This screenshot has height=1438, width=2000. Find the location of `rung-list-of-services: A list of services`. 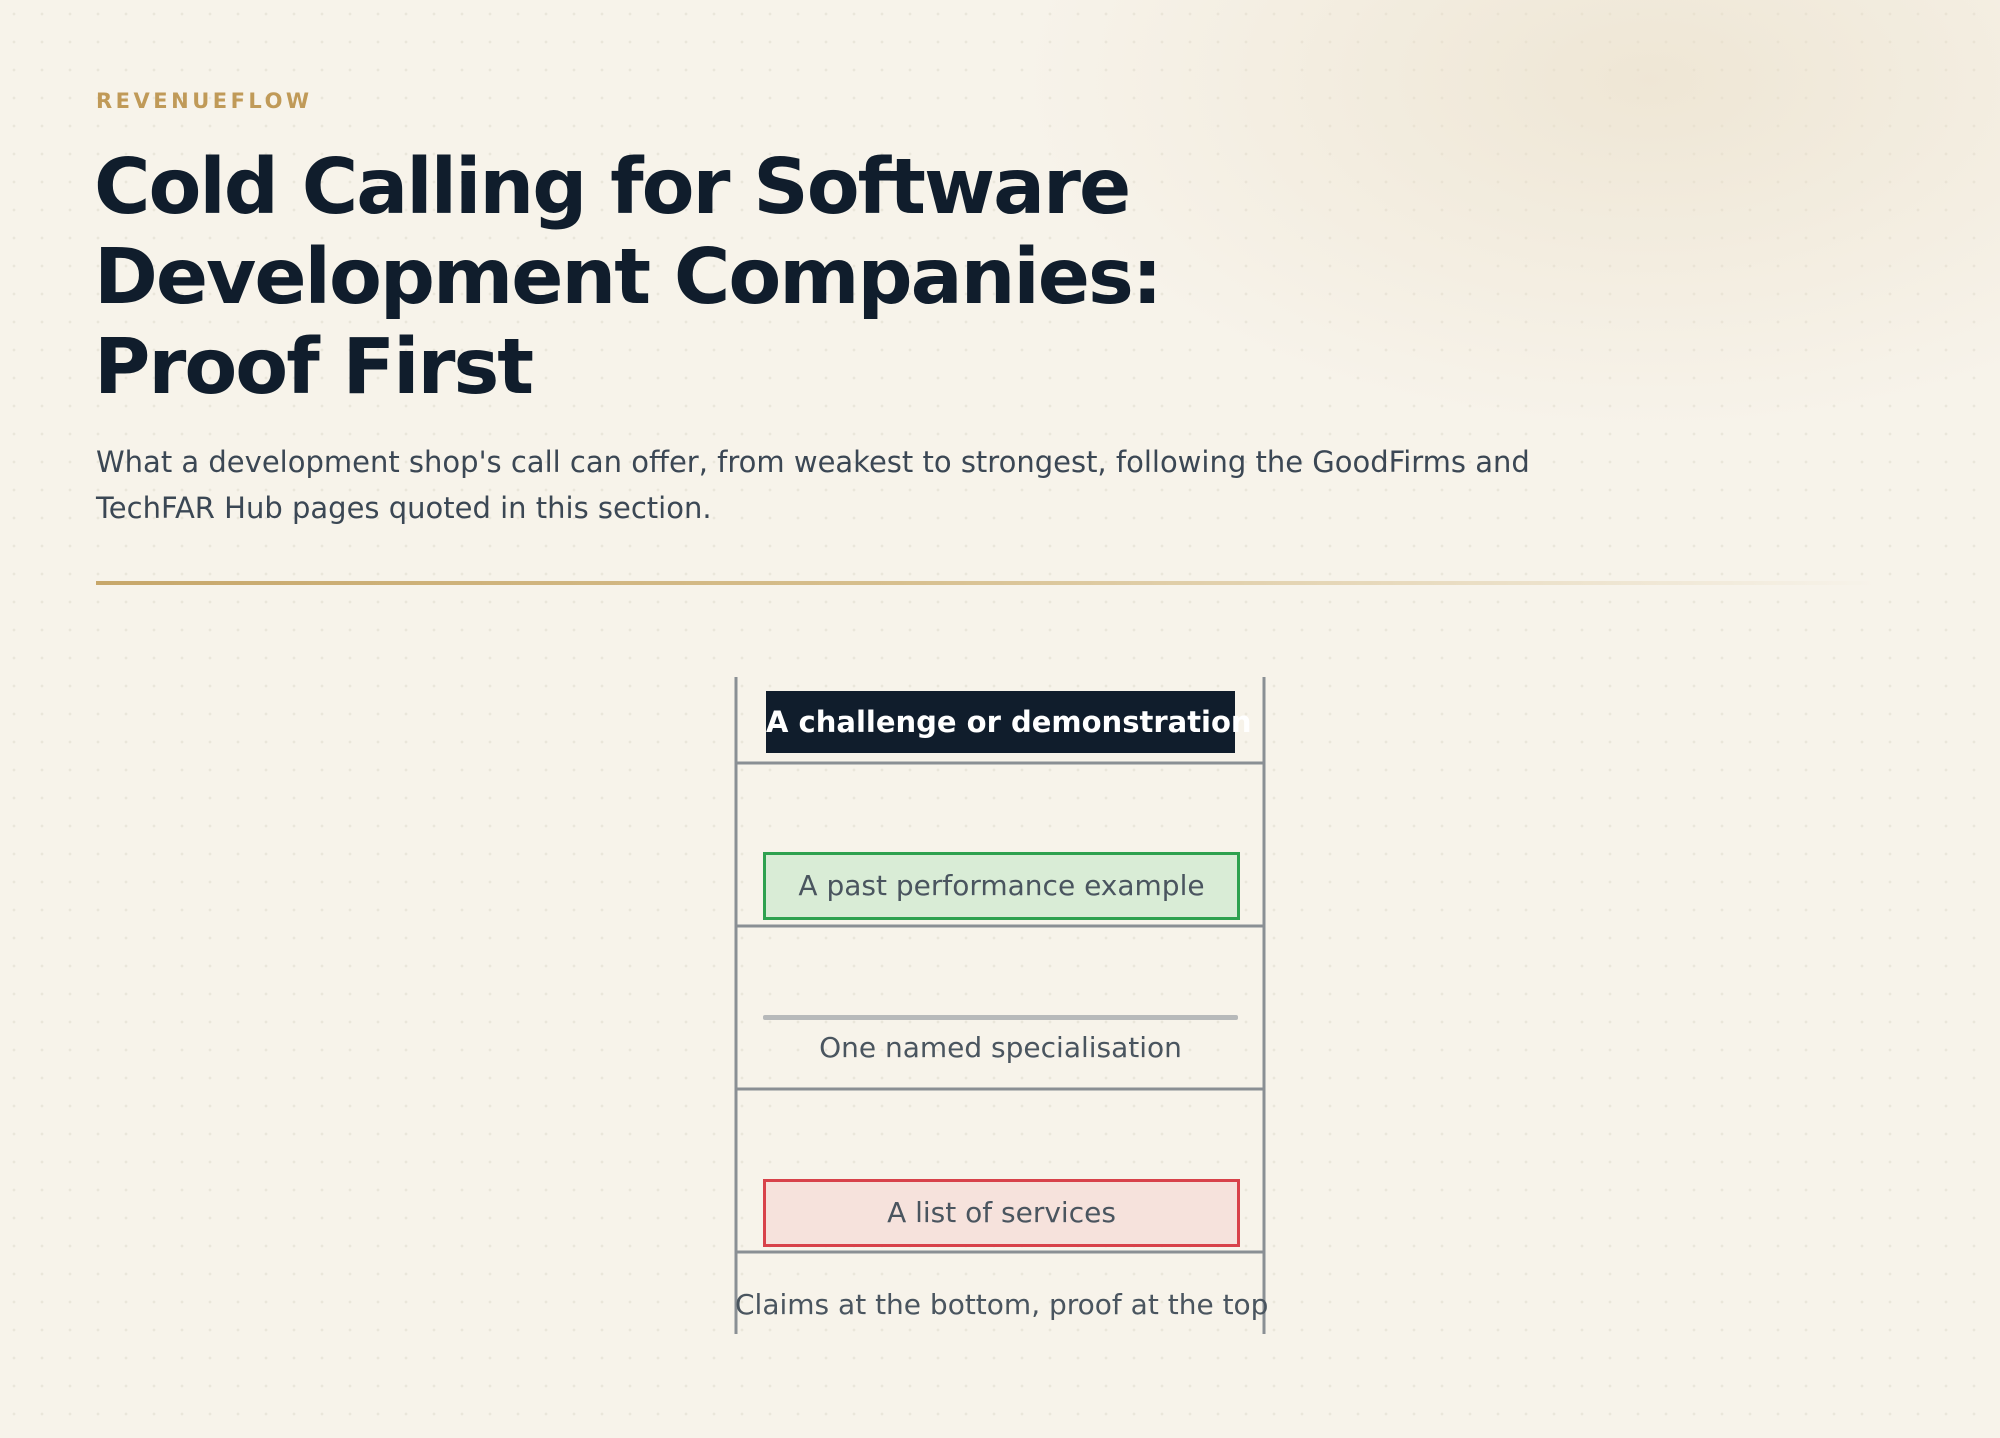

rung-list-of-services: A list of services is located at coordinates (1001, 1213).